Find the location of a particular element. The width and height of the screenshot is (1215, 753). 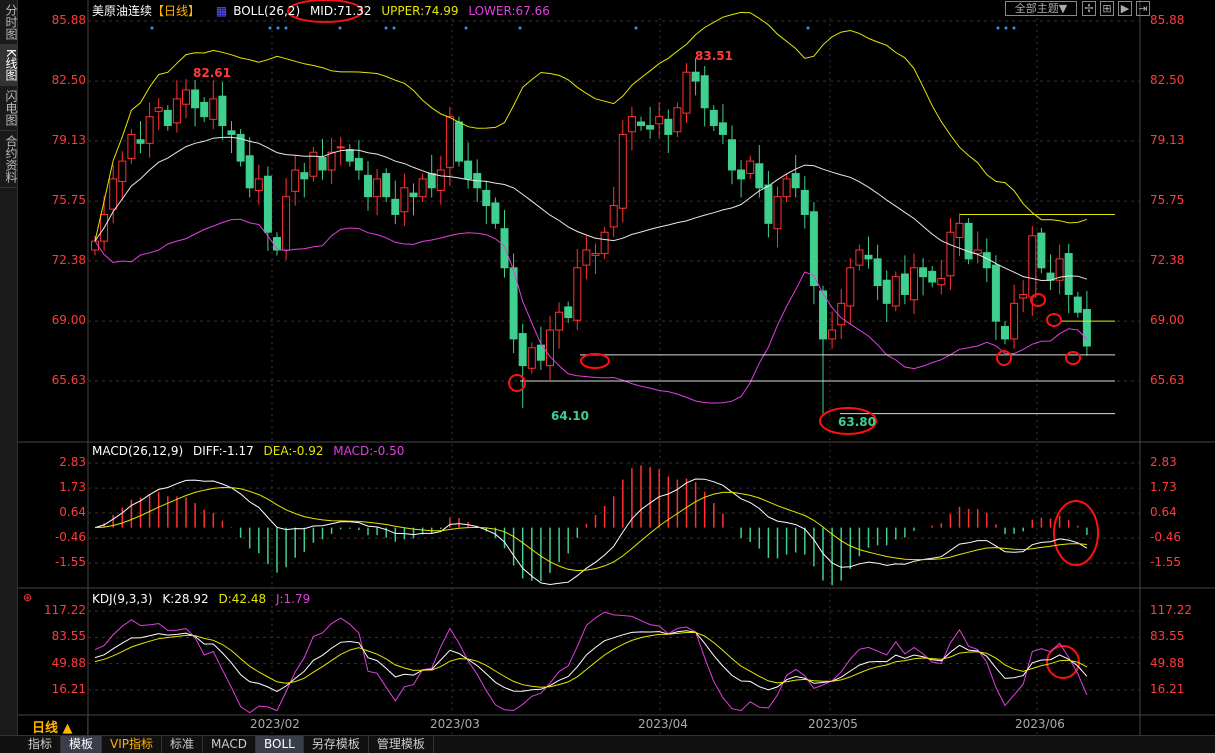

bottom-tabs: 指标 模板 VIP指标 标准 MACD BOLL 另存模板 管理模板 is located at coordinates (607, 744).